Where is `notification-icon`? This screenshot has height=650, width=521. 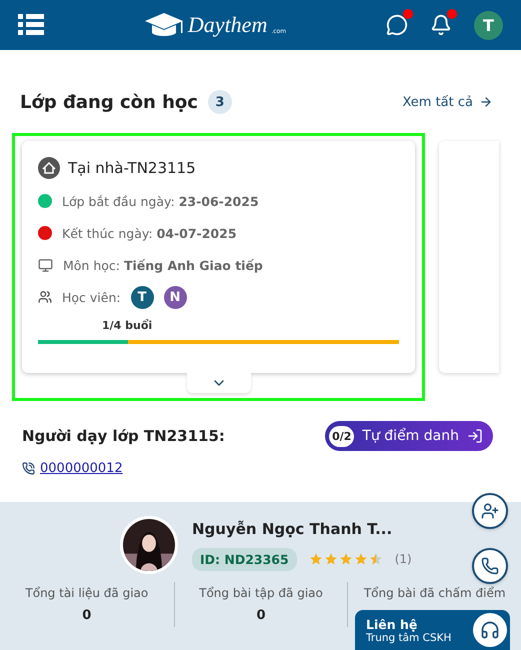 notification-icon is located at coordinates (441, 25).